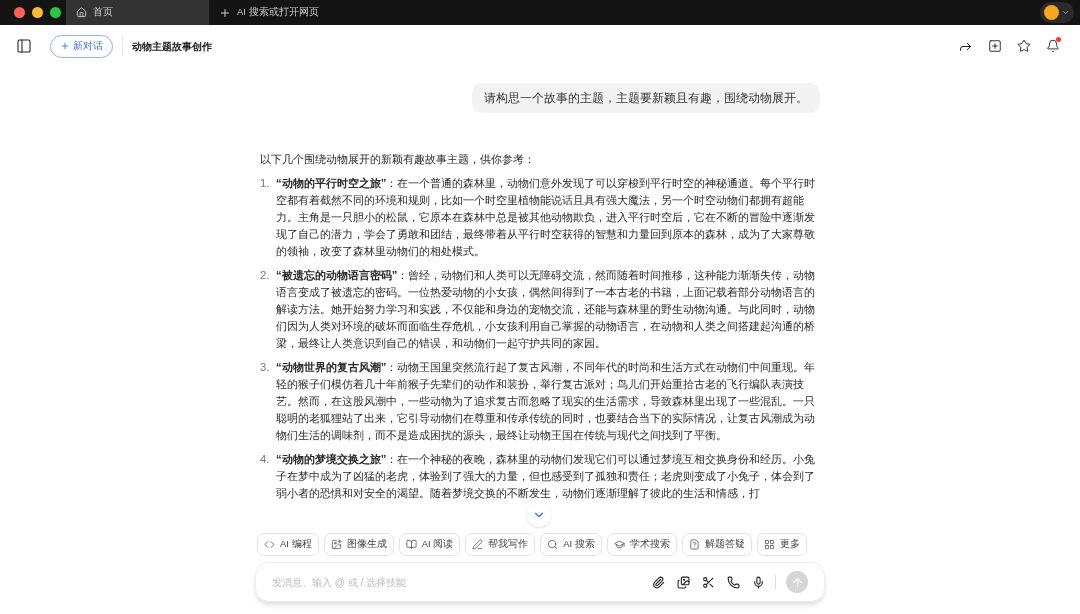 The width and height of the screenshot is (1080, 614). What do you see at coordinates (1065, 12) in the screenshot?
I see `caret-icon` at bounding box center [1065, 12].